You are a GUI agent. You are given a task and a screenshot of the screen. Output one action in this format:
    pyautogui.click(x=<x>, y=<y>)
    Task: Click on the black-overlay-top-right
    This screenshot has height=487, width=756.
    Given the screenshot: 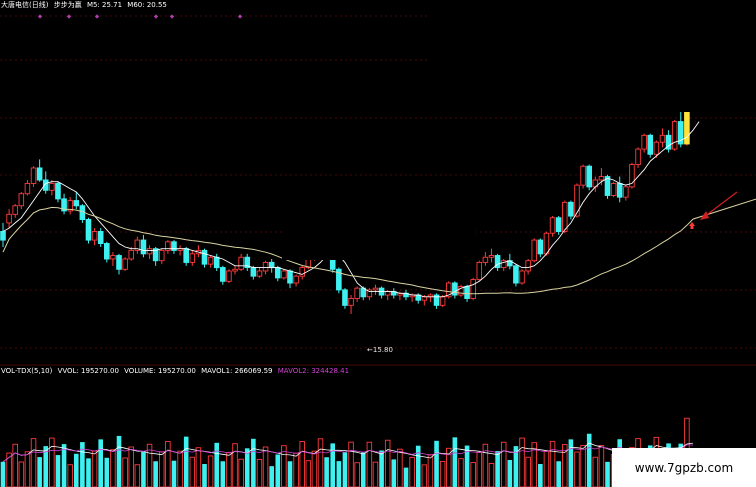 What is the action you would take?
    pyautogui.click(x=591, y=56)
    